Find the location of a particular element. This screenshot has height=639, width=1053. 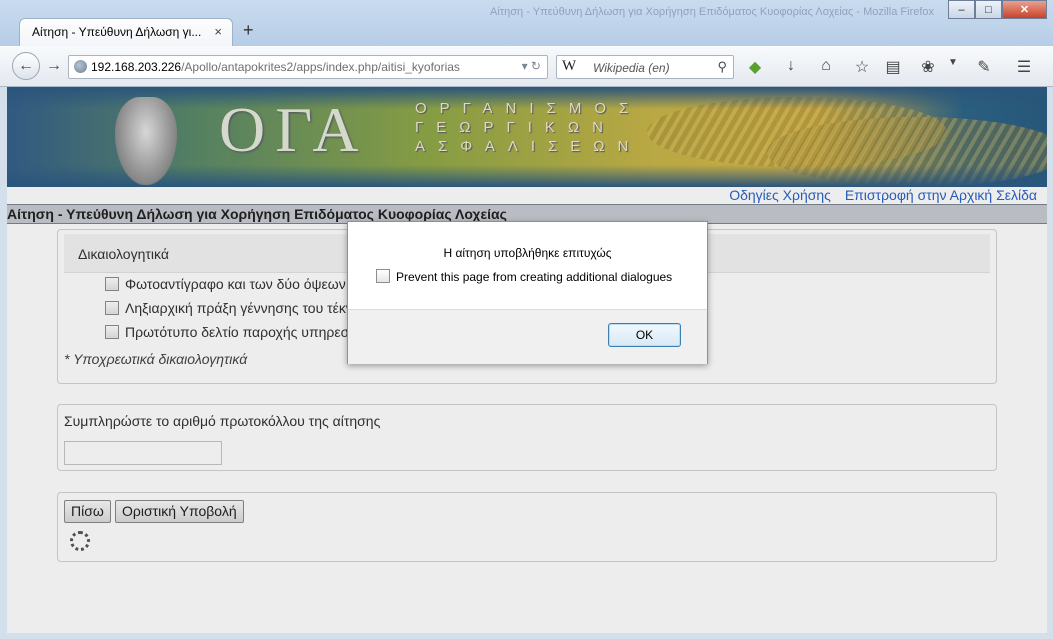

wikipedia-icon: W is located at coordinates (569, 66).